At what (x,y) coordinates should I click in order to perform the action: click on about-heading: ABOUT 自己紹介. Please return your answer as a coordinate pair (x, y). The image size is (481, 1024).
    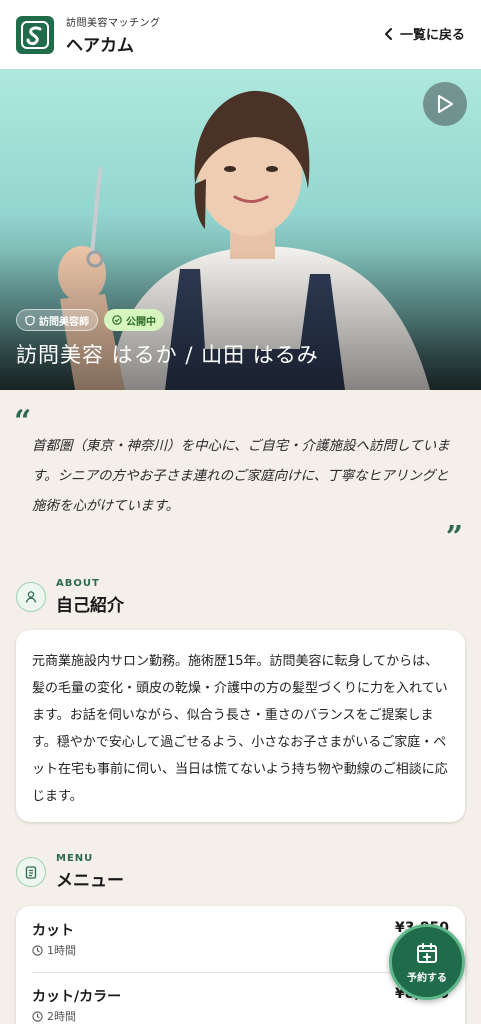
    Looking at the image, I should click on (90, 597).